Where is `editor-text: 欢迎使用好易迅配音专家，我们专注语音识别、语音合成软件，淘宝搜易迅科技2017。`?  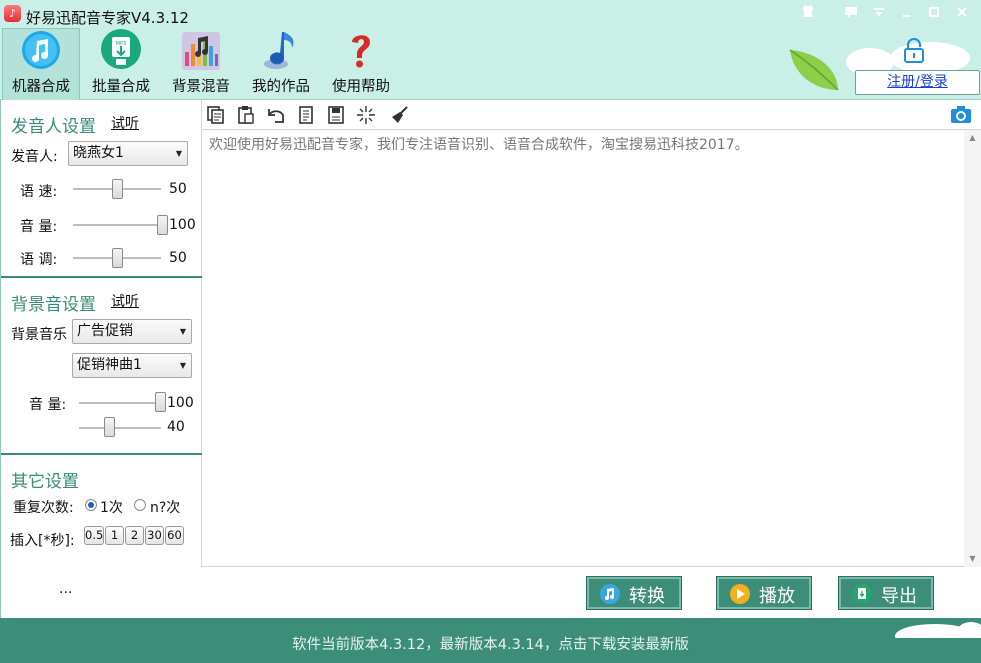 editor-text: 欢迎使用好易迅配音专家，我们专注语音识别、语音合成软件，淘宝搜易迅科技2017。 is located at coordinates (479, 145).